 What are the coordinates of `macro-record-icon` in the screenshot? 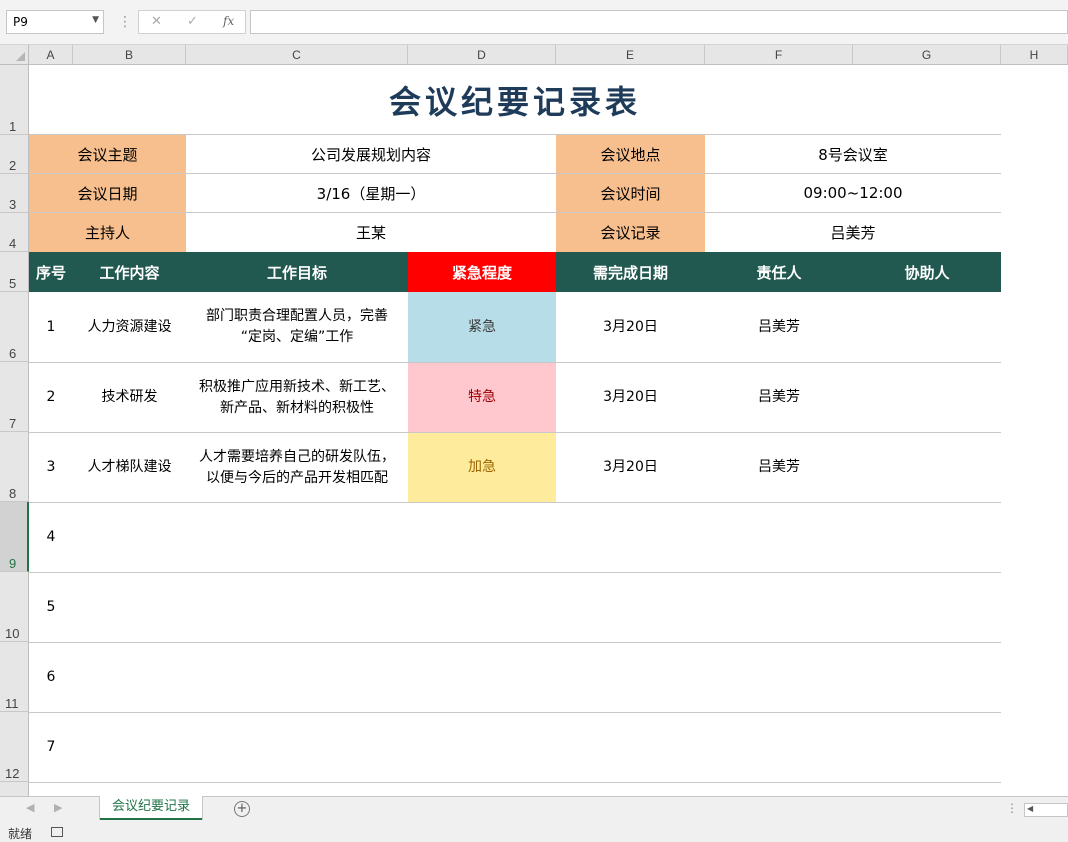 It's located at (57, 832).